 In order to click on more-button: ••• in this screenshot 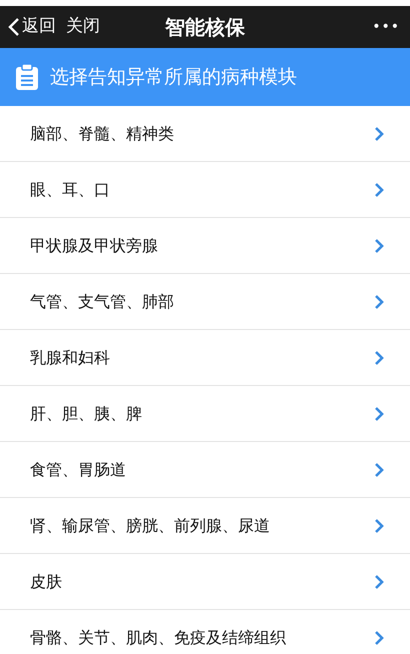, I will do `click(386, 27)`.